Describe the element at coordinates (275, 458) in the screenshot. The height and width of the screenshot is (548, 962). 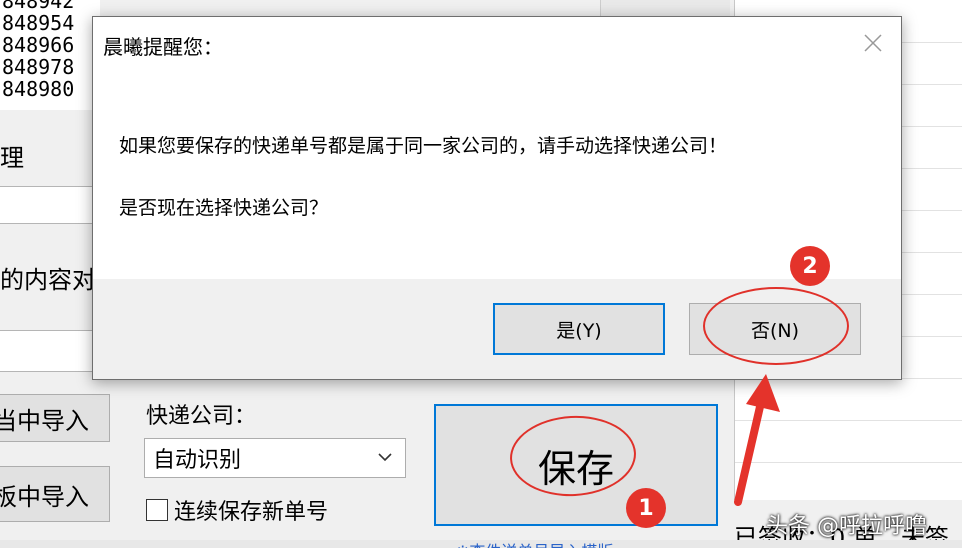
I see `express-company-select: 自动识别` at that location.